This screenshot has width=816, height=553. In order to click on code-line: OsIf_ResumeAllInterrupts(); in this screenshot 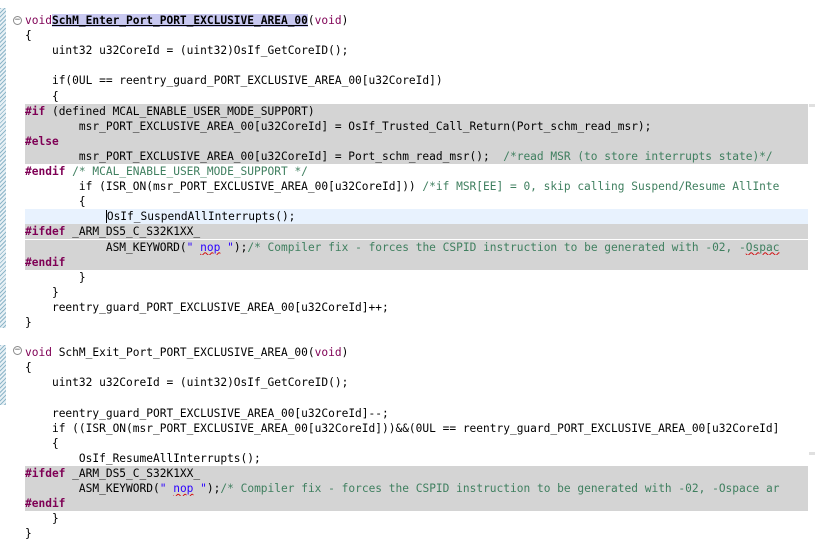, I will do `click(416, 458)`.